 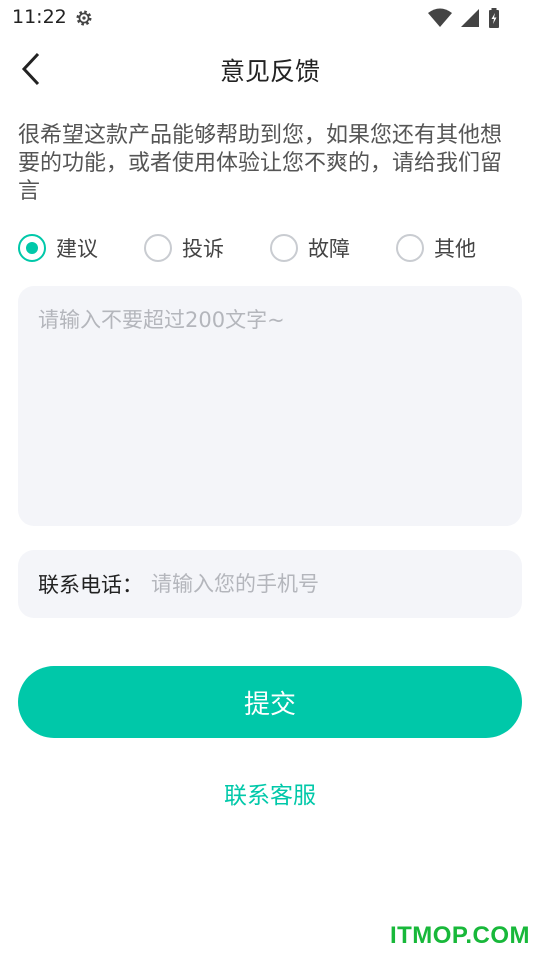 I want to click on type-label: 建议, so click(x=77, y=249).